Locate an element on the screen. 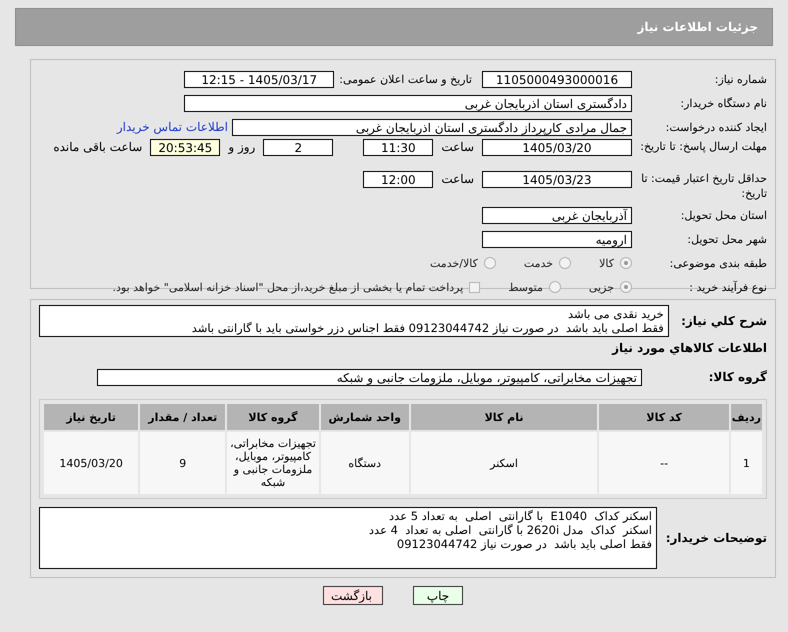  radio-label: کالا is located at coordinates (606, 263).